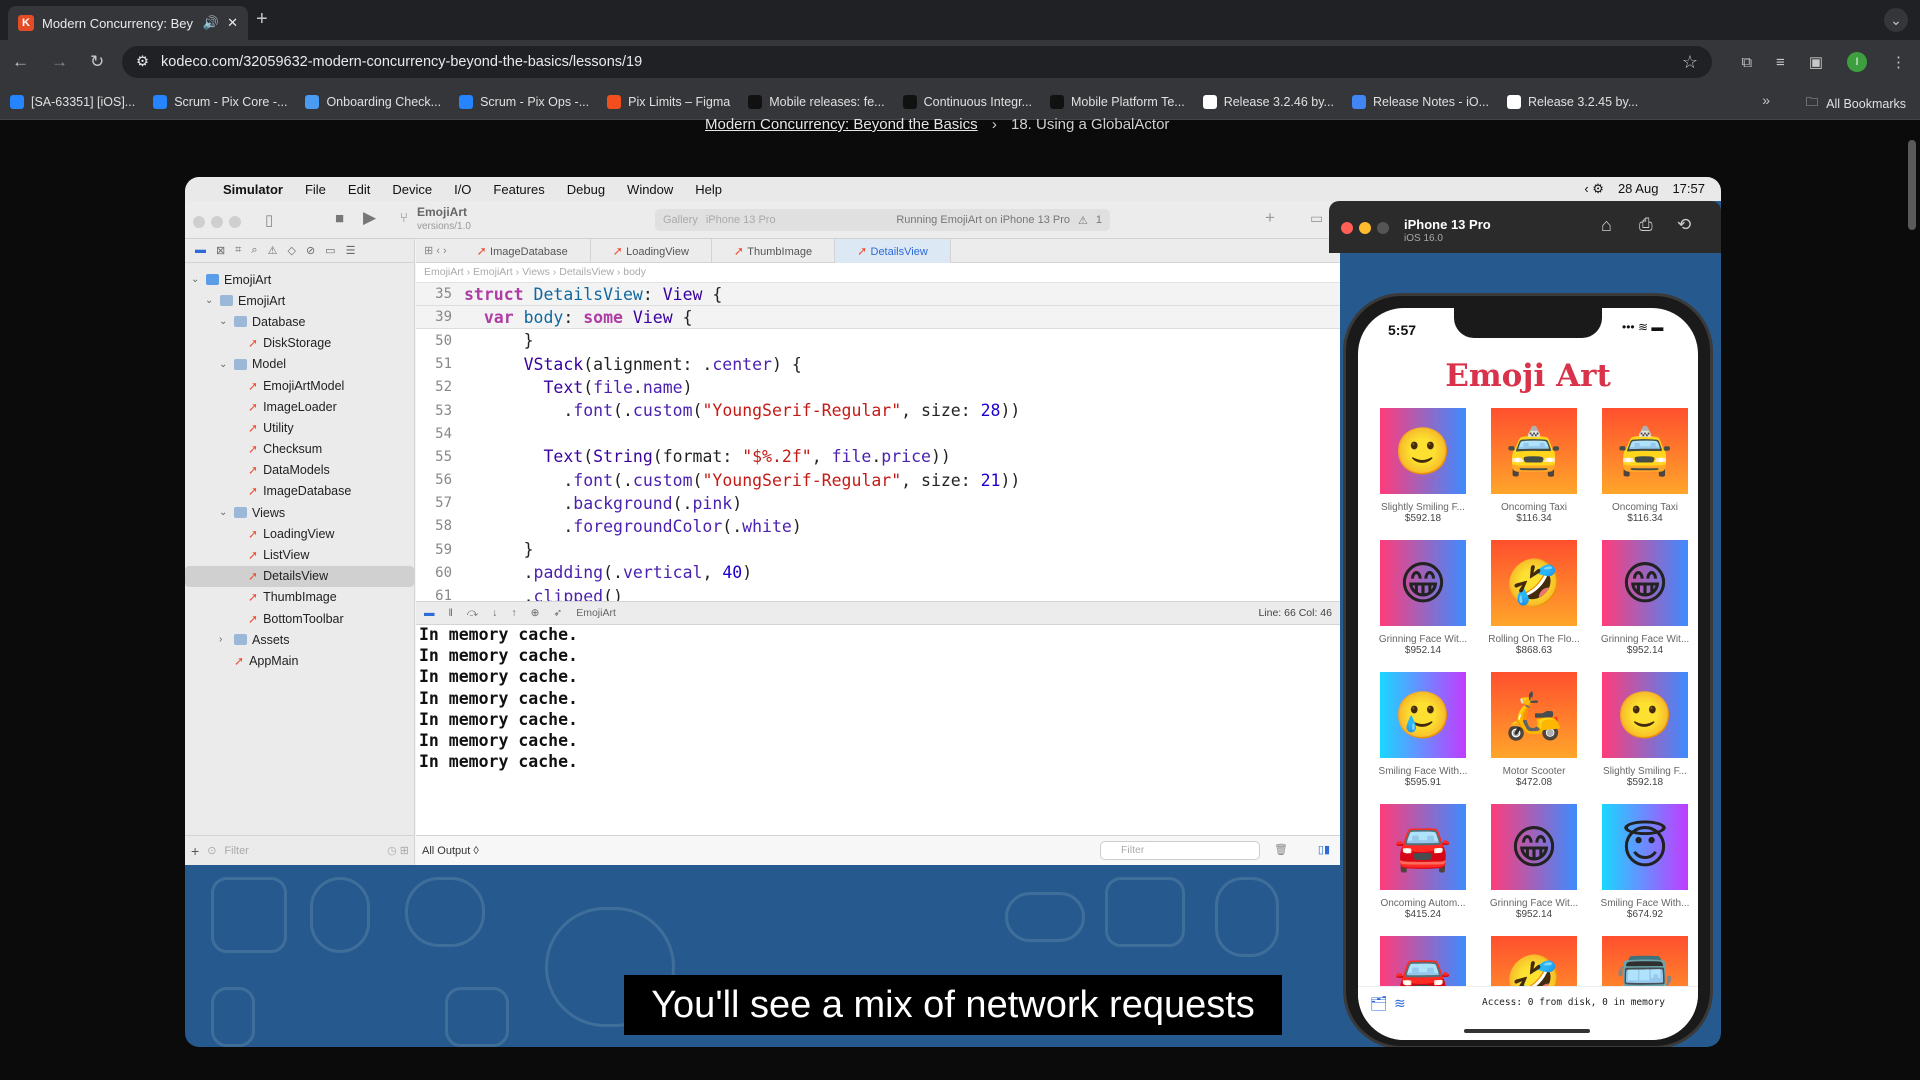 Image resolution: width=1920 pixels, height=1080 pixels. Describe the element at coordinates (1780, 62) in the screenshot. I see `media-control-icon: ≡` at that location.